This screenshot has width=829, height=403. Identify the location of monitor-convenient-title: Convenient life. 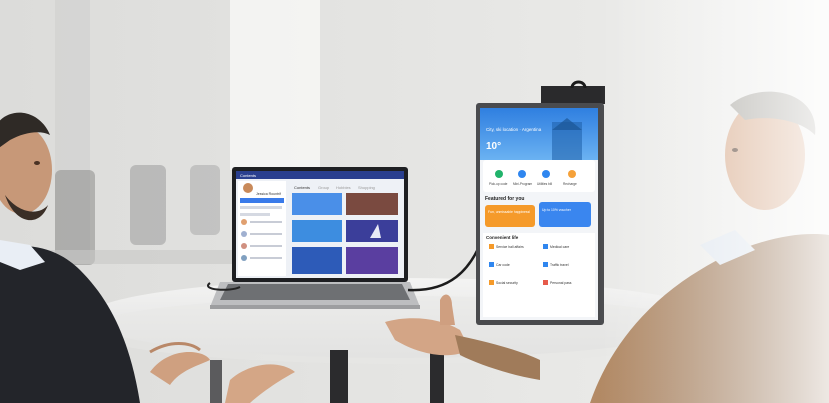
(502, 237).